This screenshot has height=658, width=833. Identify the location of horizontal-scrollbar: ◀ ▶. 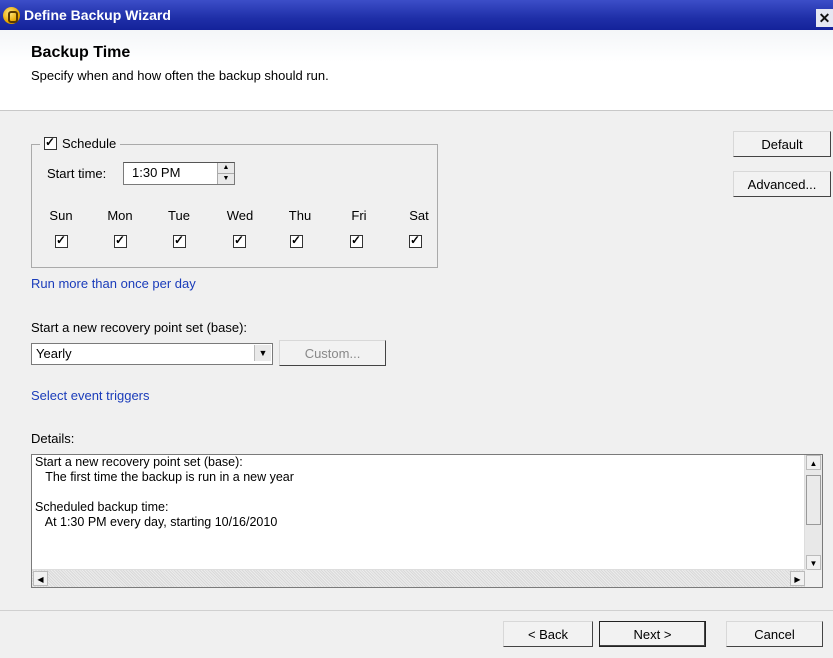
(419, 578).